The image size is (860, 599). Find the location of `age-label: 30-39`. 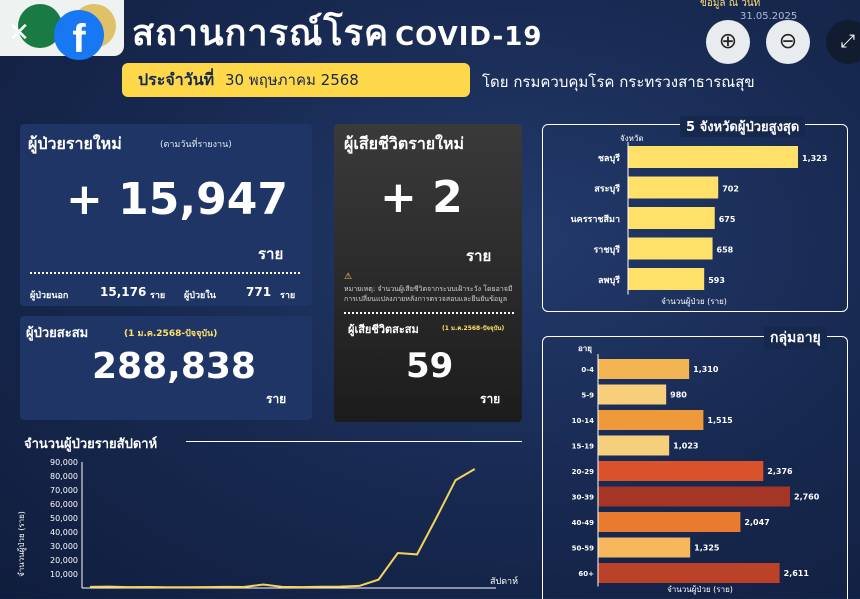

age-label: 30-39 is located at coordinates (583, 498).